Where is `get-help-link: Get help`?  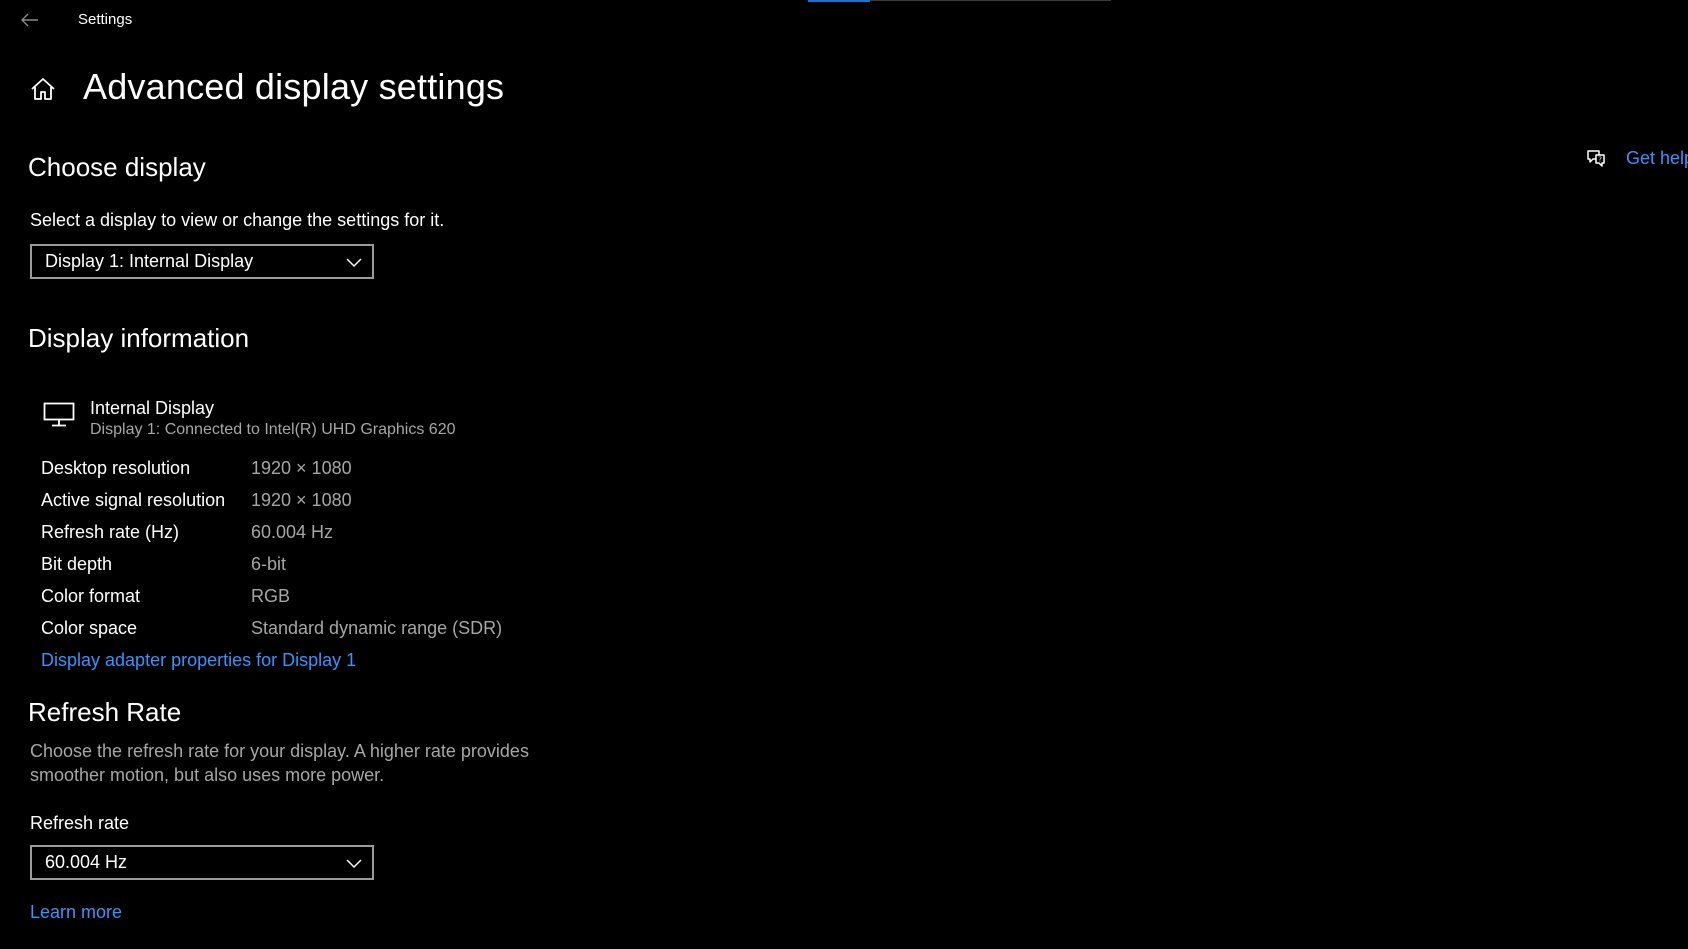
get-help-link: Get help is located at coordinates (1657, 158).